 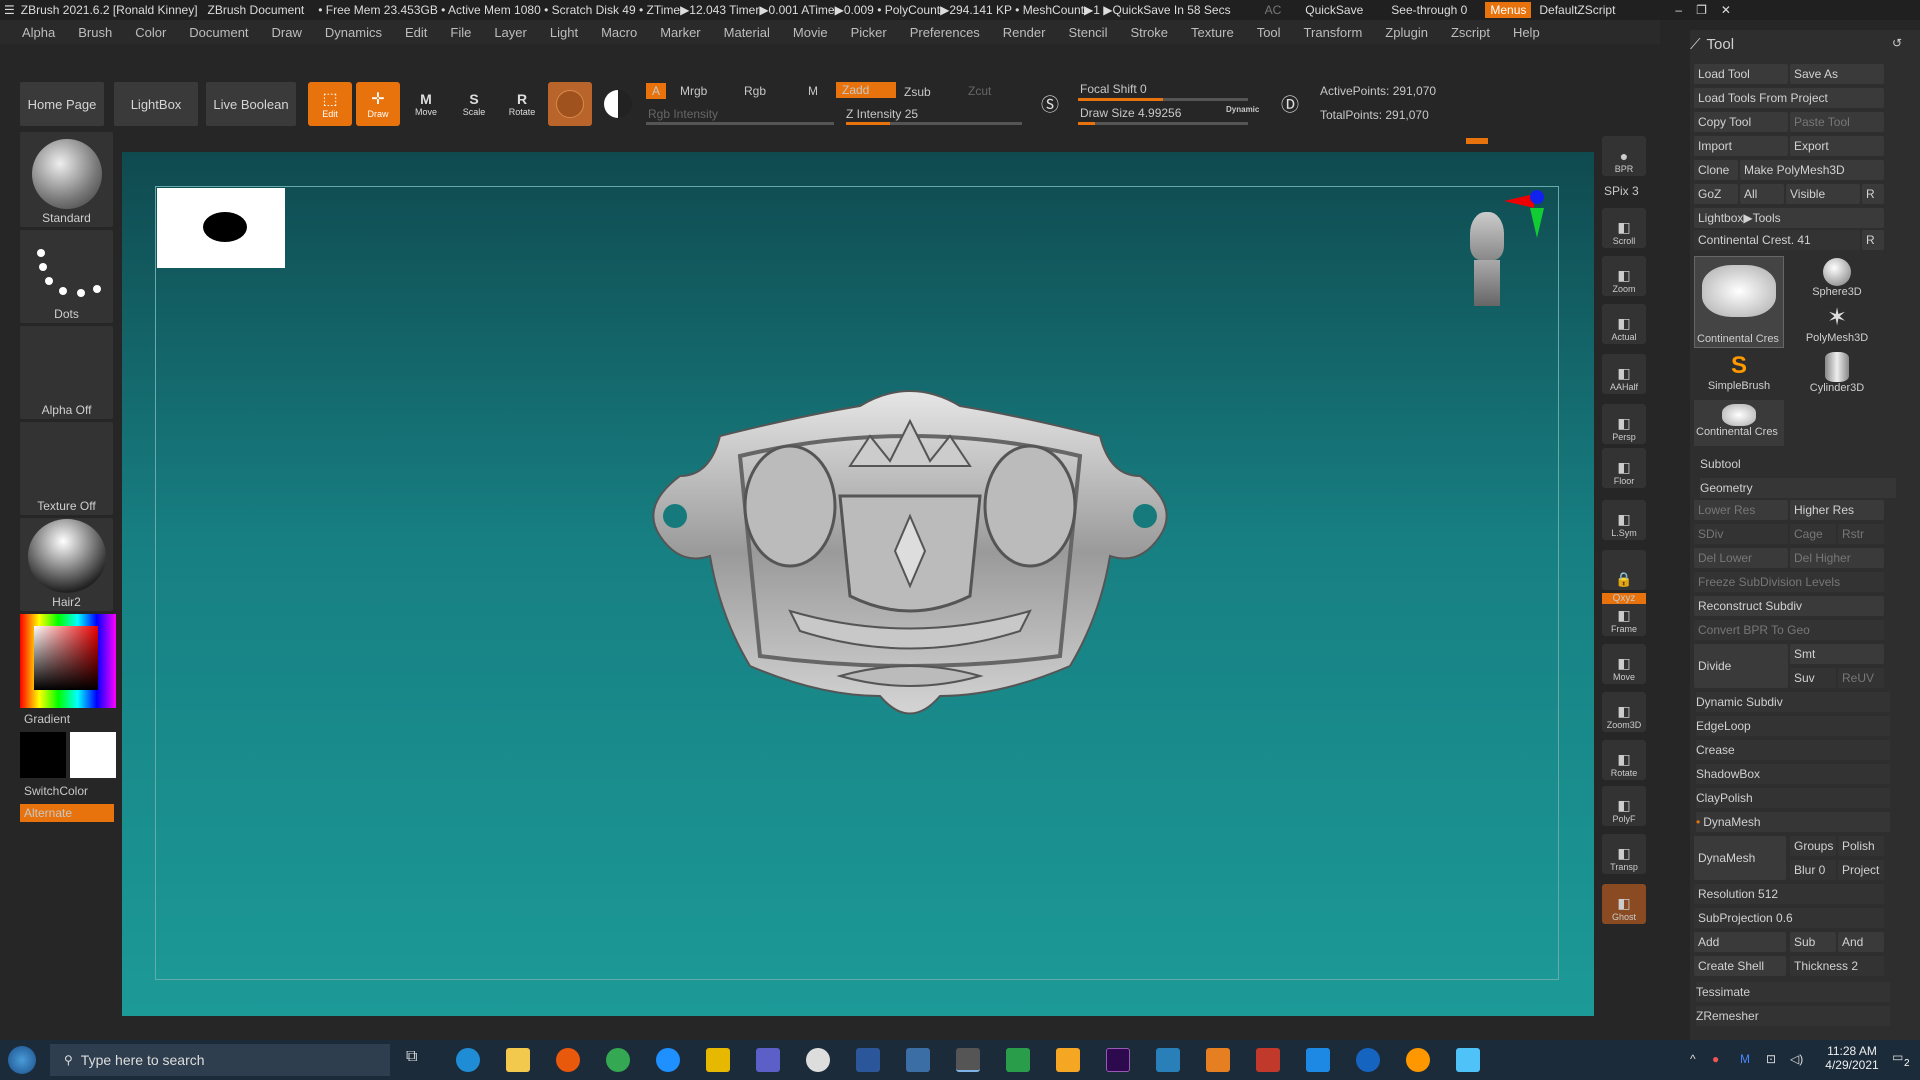 I want to click on menu-render: Render, so click(x=1028, y=32).